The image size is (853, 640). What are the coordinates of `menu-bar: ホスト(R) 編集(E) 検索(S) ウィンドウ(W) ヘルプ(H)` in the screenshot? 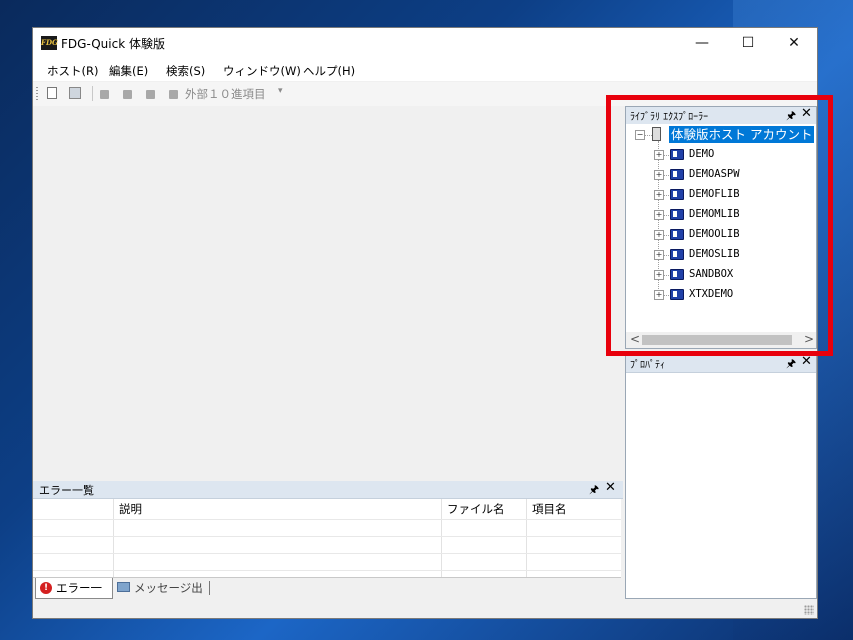 It's located at (425, 70).